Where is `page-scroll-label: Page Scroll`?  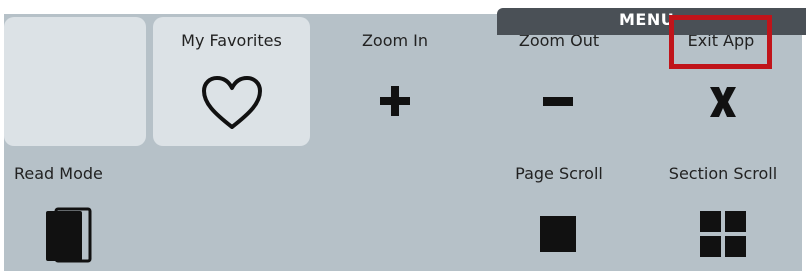 page-scroll-label: Page Scroll is located at coordinates (559, 173).